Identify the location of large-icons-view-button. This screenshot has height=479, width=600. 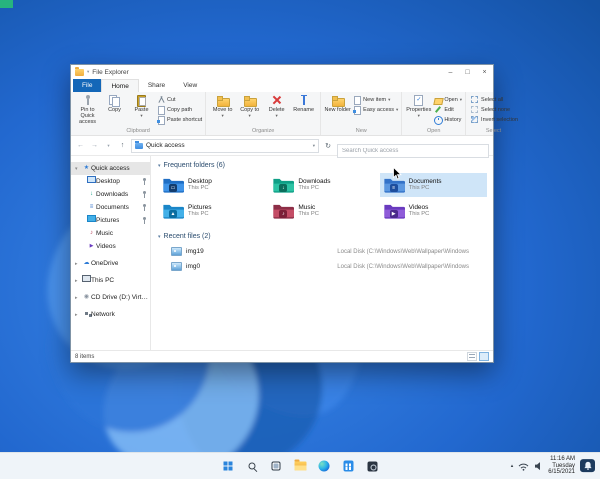
(484, 356).